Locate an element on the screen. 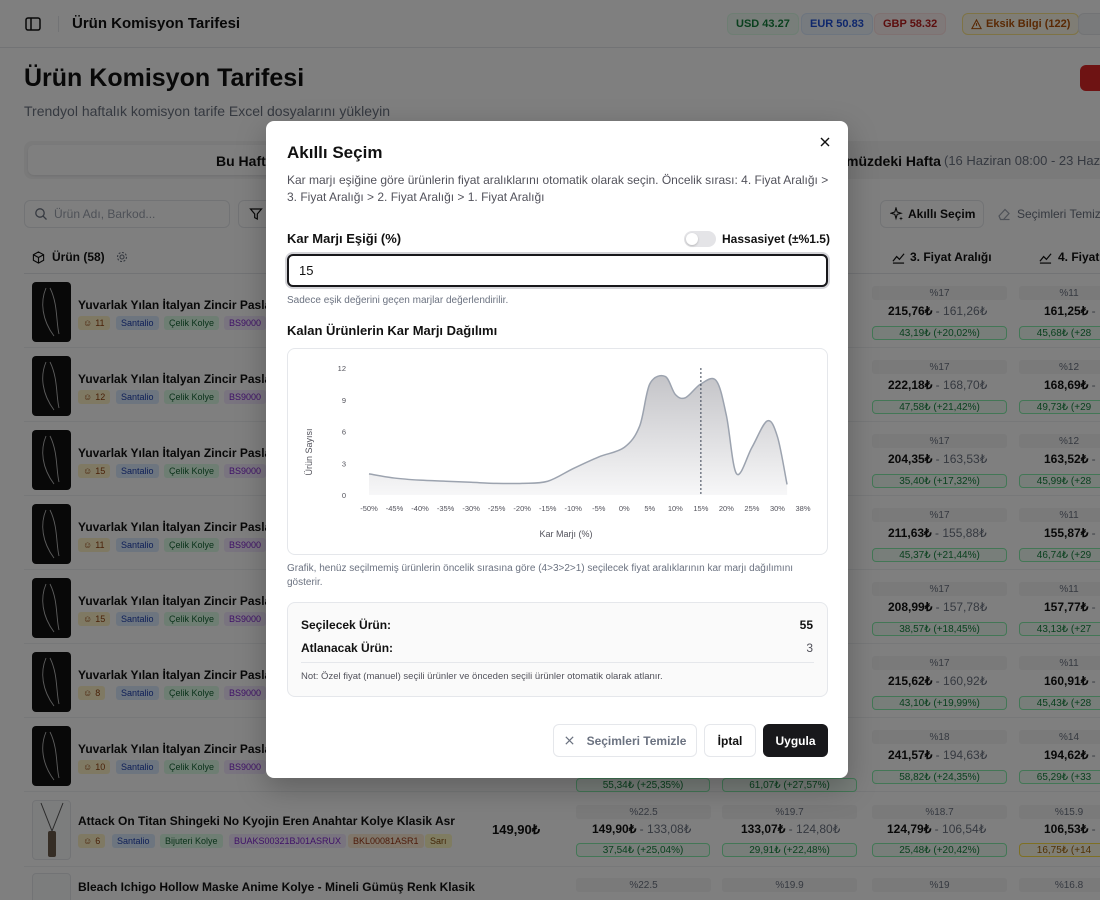  threshold-label: Kar Marjı Eşiği (%) is located at coordinates (344, 238).